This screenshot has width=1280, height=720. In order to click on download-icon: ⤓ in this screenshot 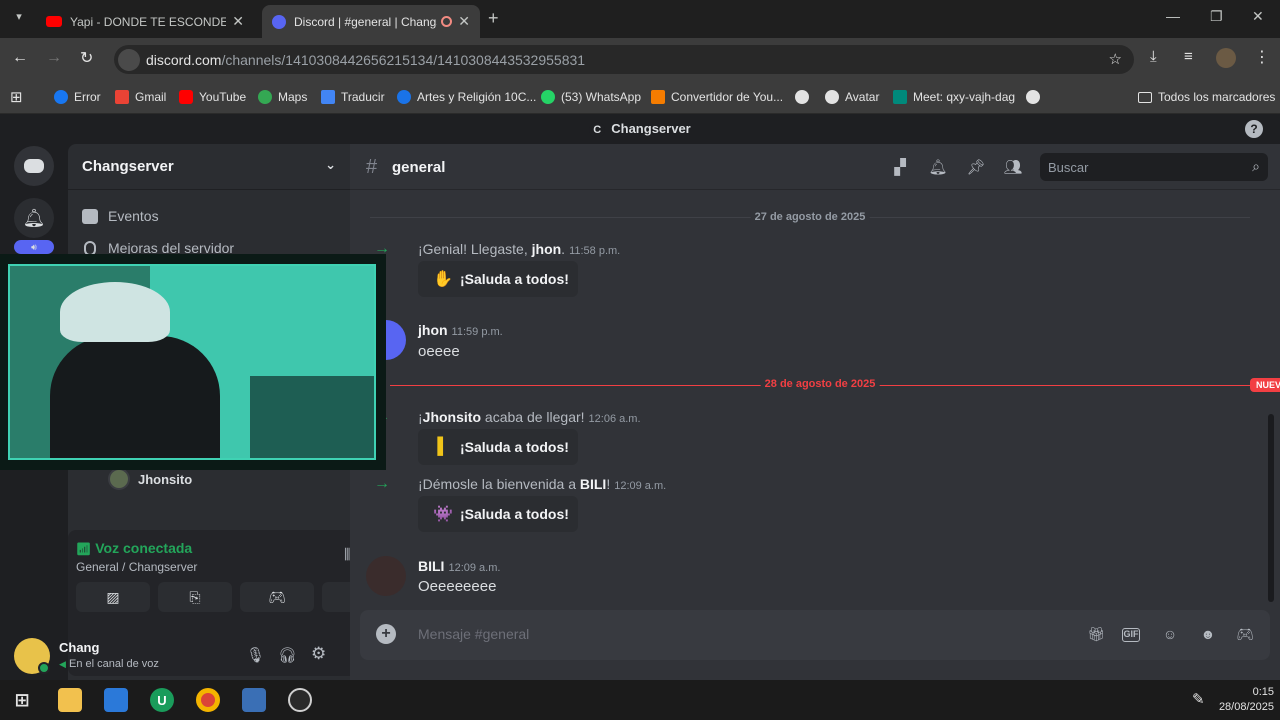, I will do `click(1153, 56)`.